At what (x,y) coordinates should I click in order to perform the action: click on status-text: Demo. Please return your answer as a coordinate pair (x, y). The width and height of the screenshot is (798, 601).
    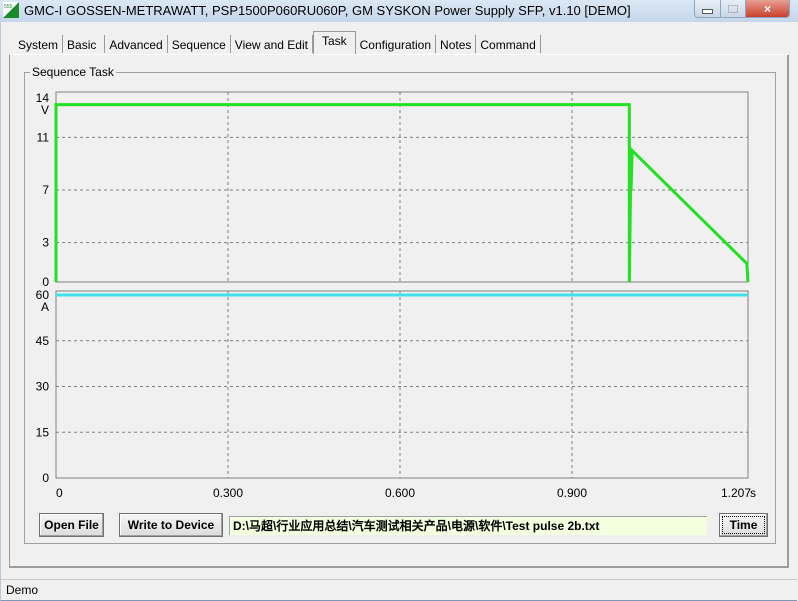
    Looking at the image, I should click on (22, 590).